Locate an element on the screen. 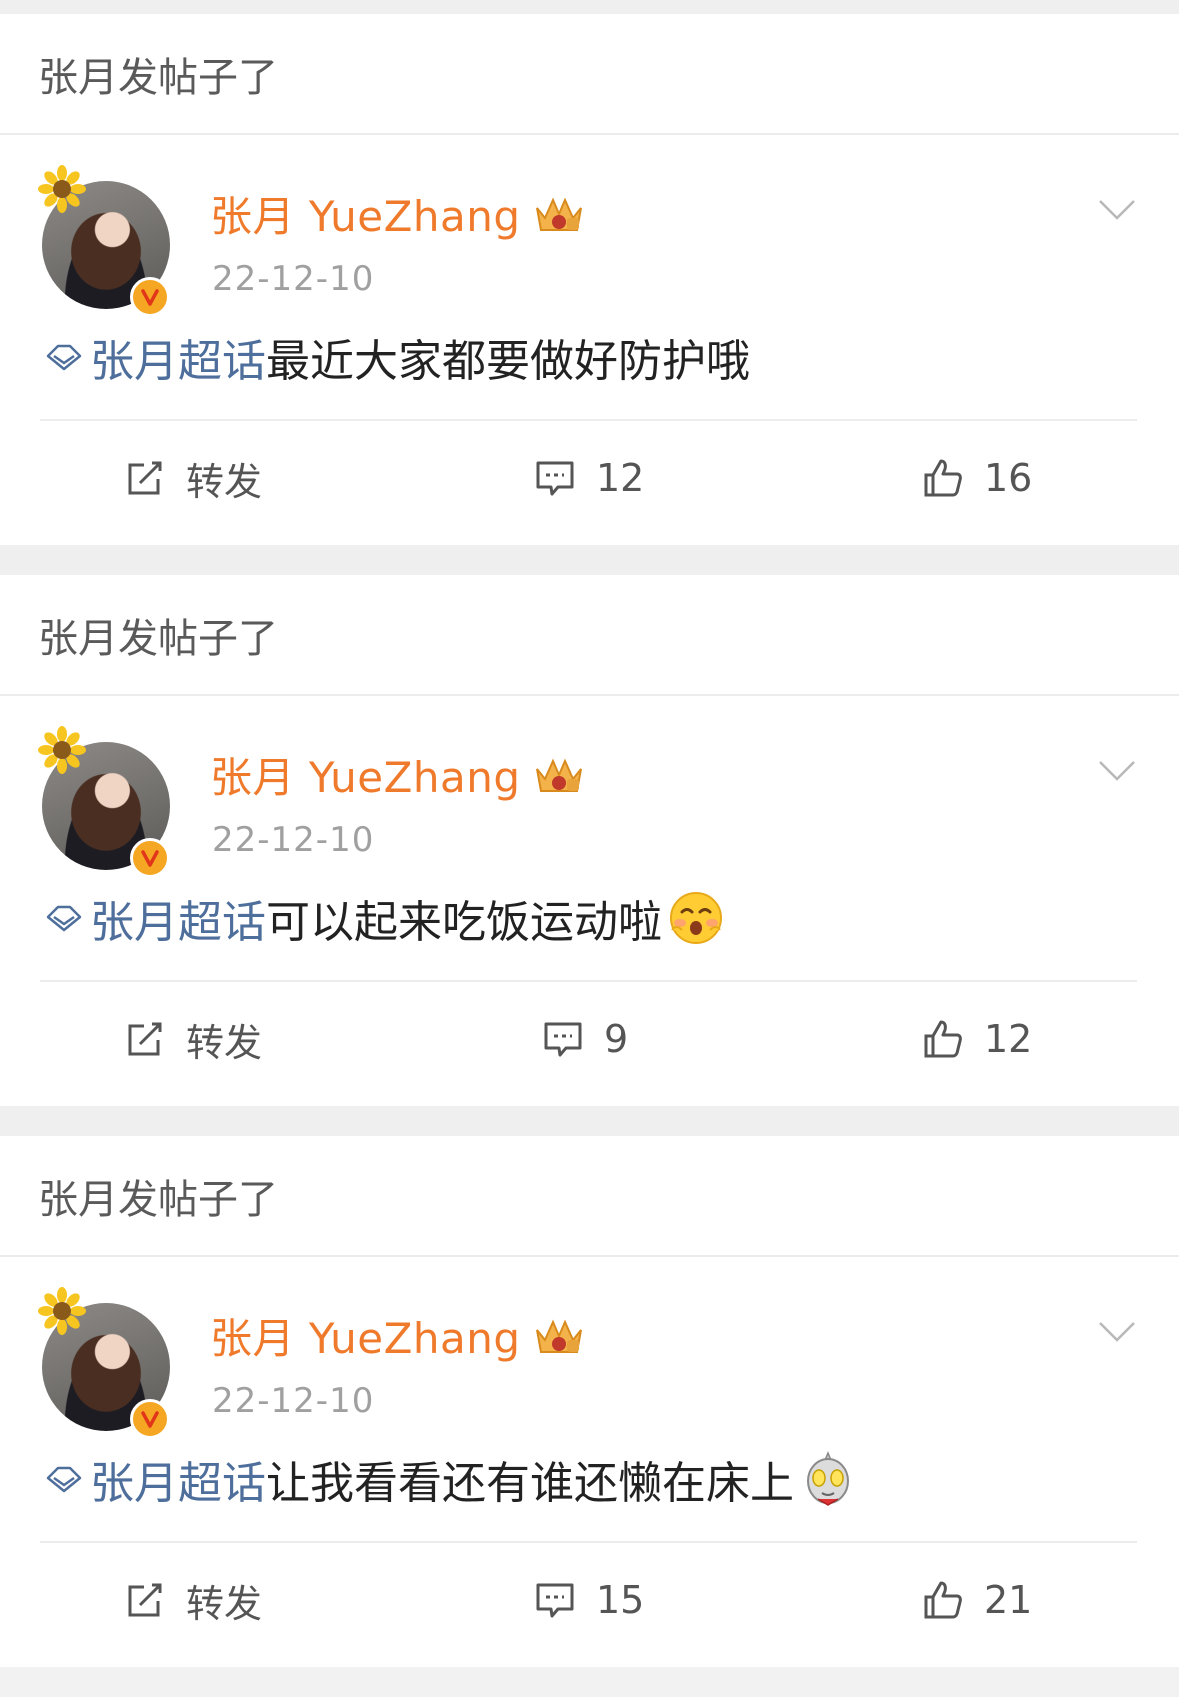 Image resolution: width=1179 pixels, height=1697 pixels. smiling-blush-emoji-icon is located at coordinates (696, 918).